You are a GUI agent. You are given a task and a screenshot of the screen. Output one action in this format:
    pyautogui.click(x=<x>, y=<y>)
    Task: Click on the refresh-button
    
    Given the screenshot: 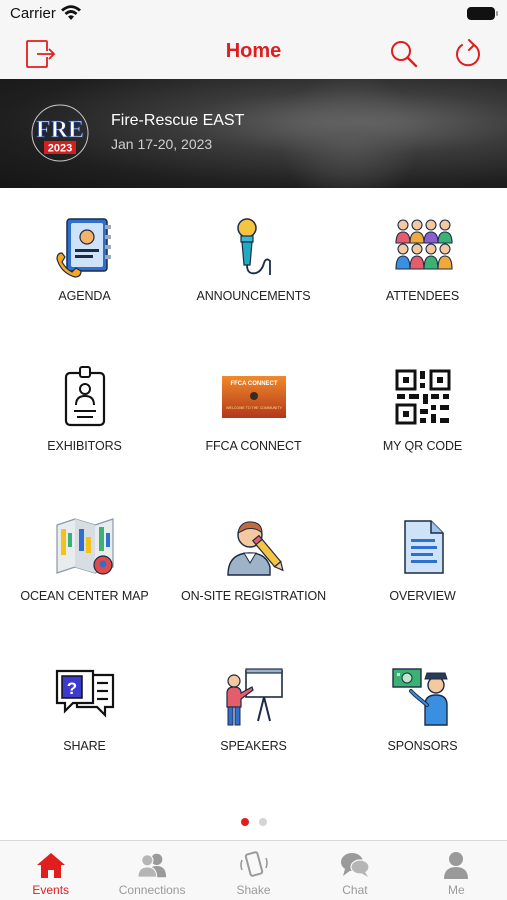 What is the action you would take?
    pyautogui.click(x=468, y=54)
    